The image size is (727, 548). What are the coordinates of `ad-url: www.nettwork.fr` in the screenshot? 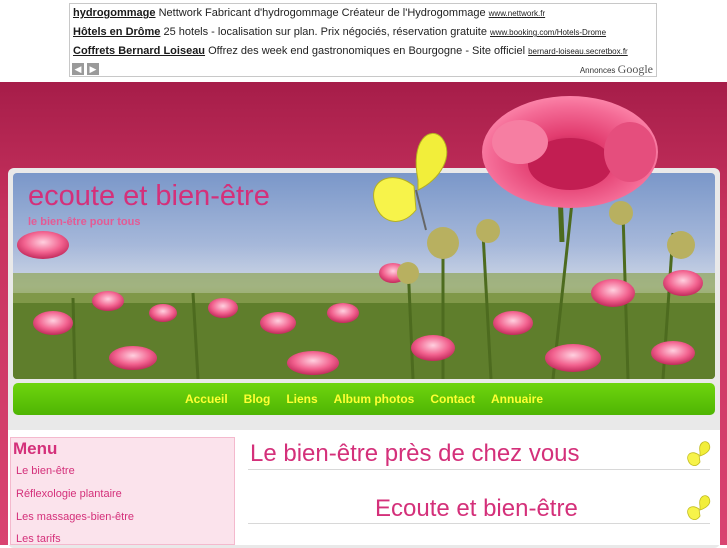 It's located at (517, 13).